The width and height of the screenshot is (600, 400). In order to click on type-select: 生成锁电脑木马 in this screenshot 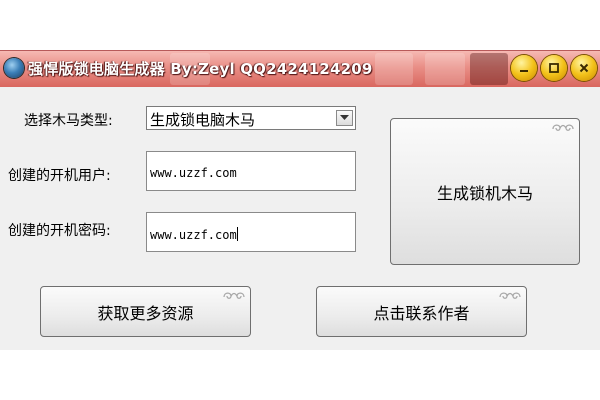, I will do `click(251, 118)`.